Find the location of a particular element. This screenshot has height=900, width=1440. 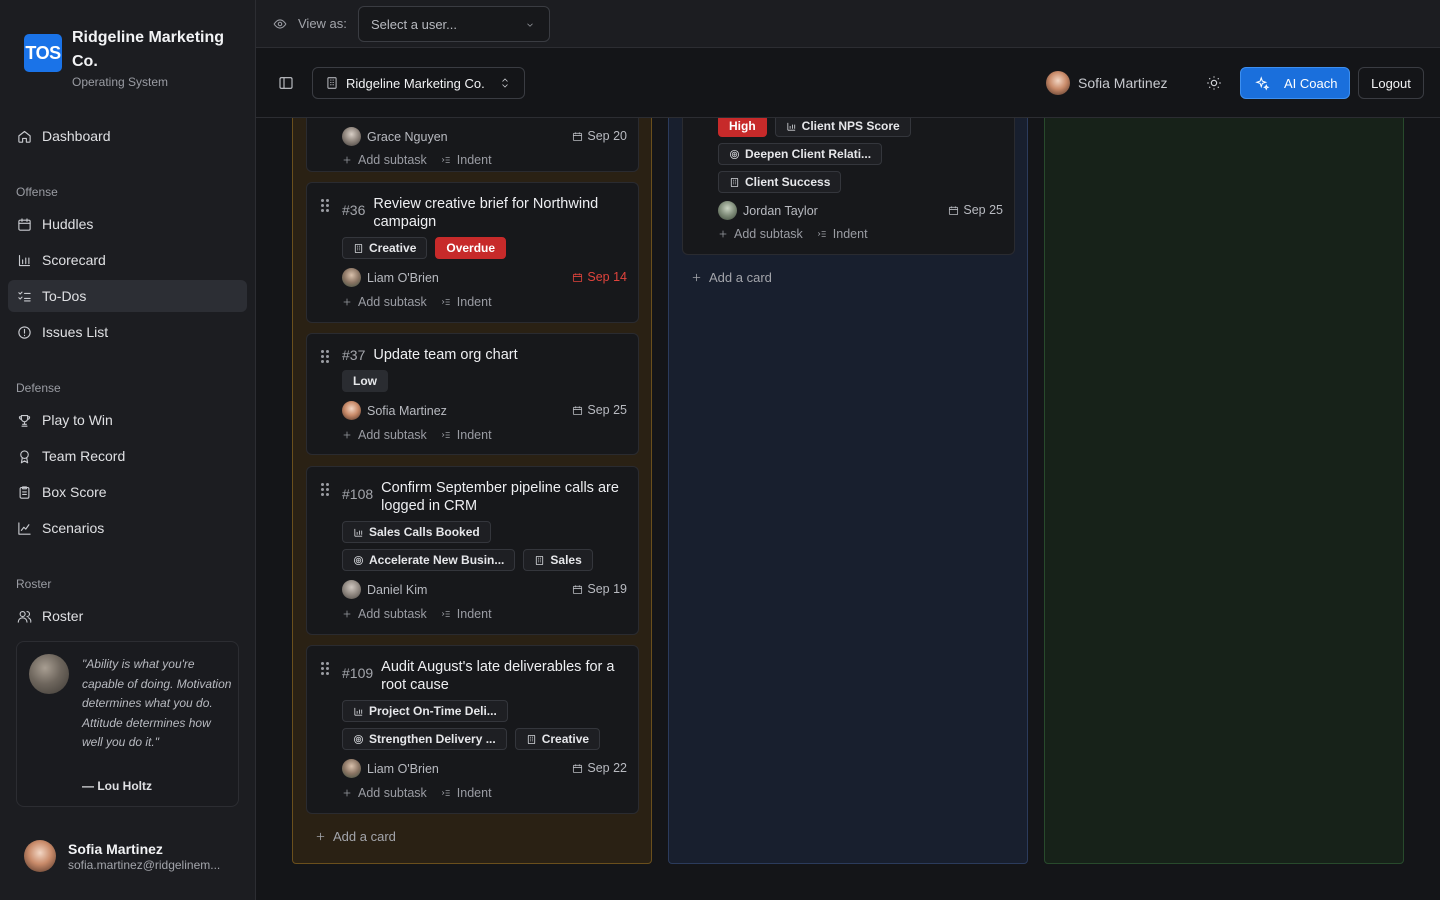

card-number: #108 is located at coordinates (358, 494).